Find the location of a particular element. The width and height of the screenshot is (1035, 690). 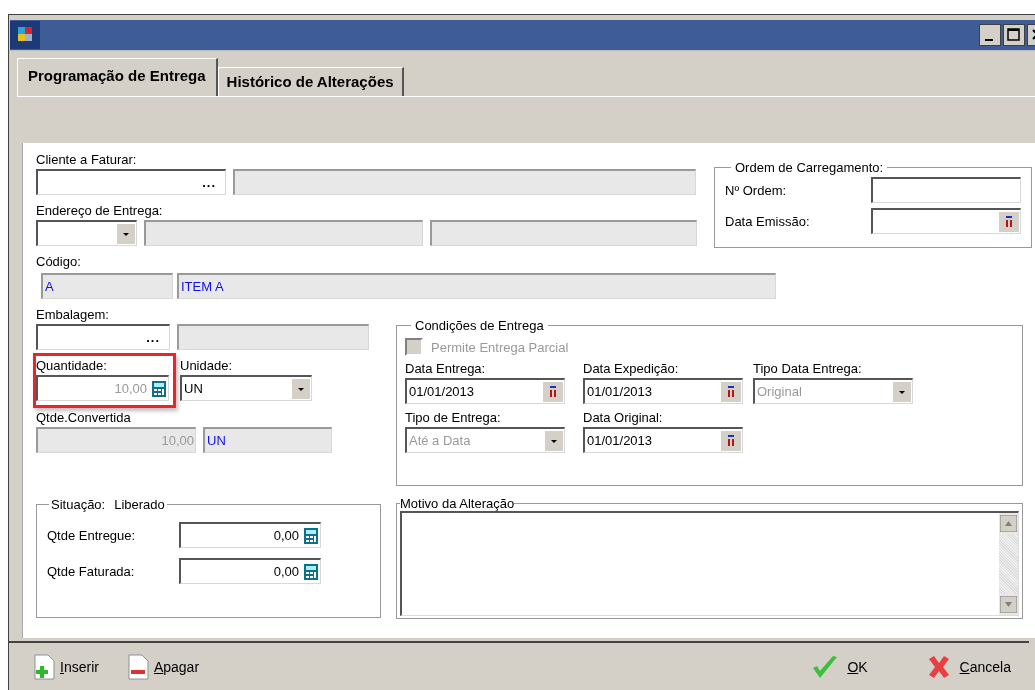

app-icon is located at coordinates (25, 35).